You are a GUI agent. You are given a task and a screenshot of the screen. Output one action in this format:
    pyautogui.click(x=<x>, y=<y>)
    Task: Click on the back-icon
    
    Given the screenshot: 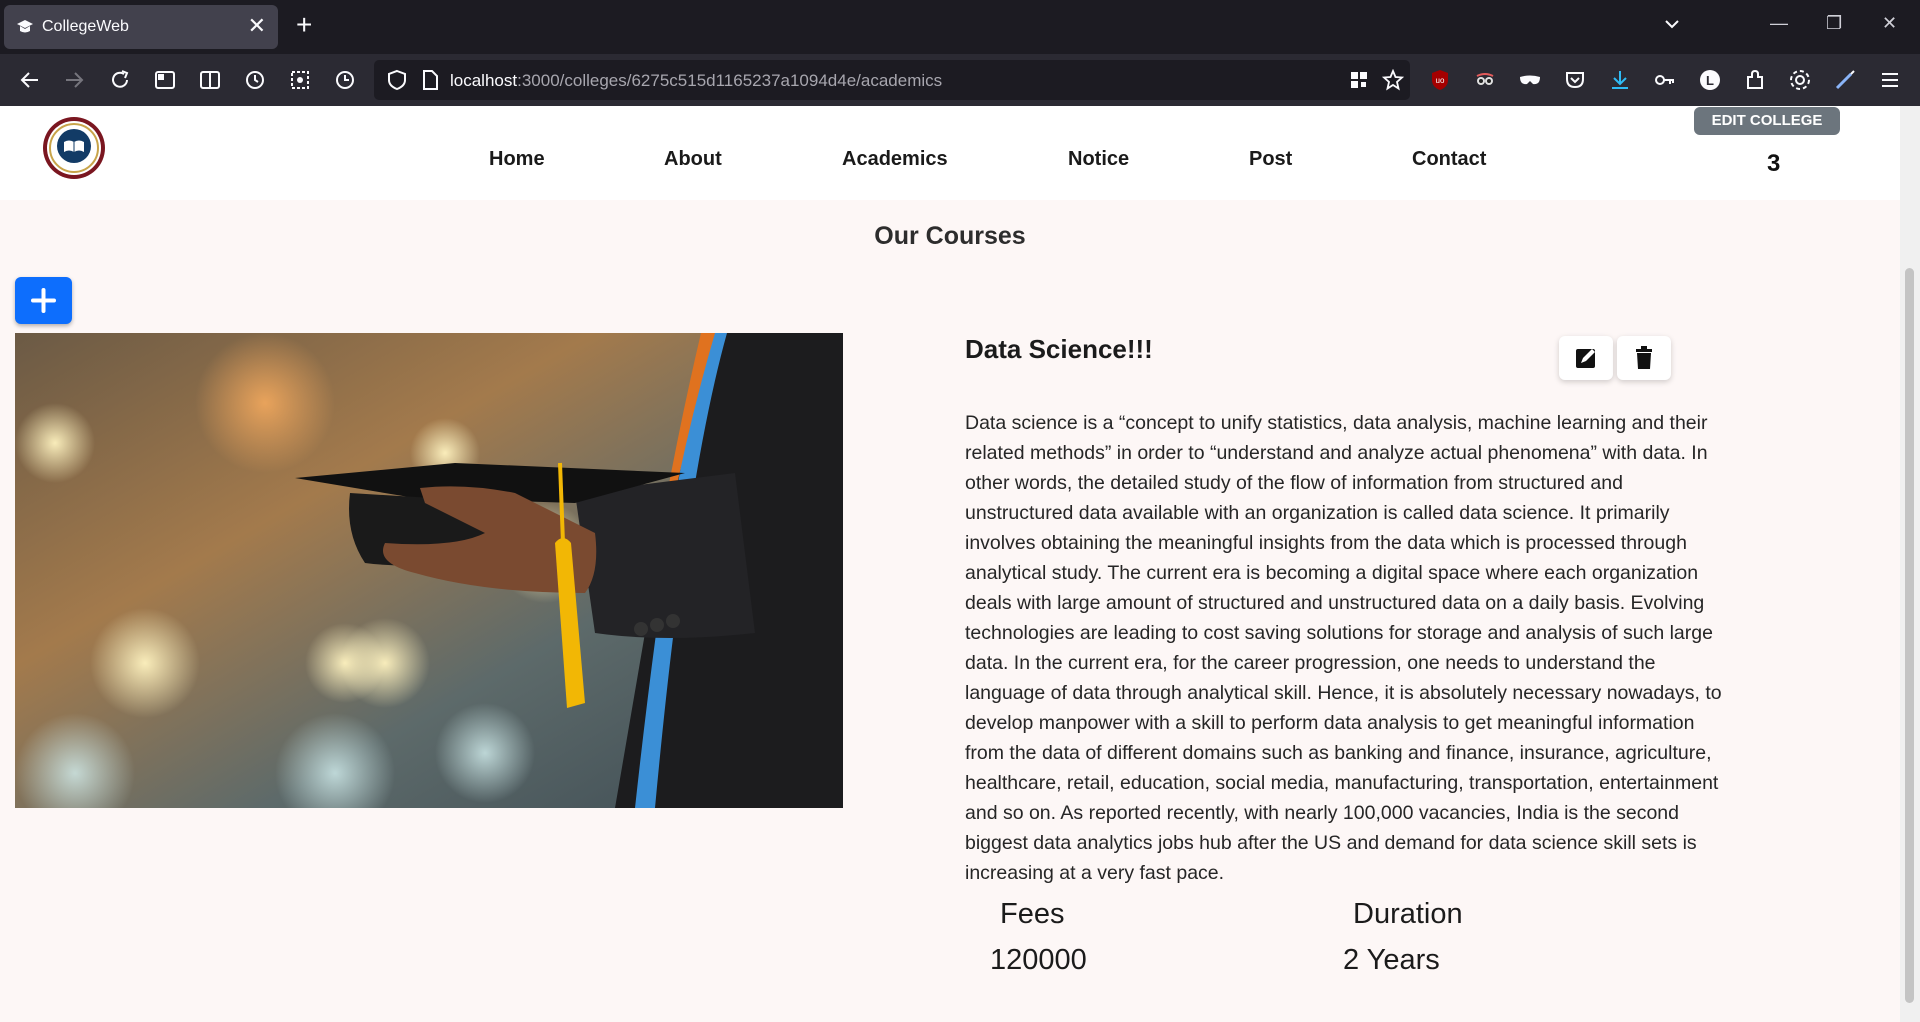 What is the action you would take?
    pyautogui.click(x=30, y=80)
    